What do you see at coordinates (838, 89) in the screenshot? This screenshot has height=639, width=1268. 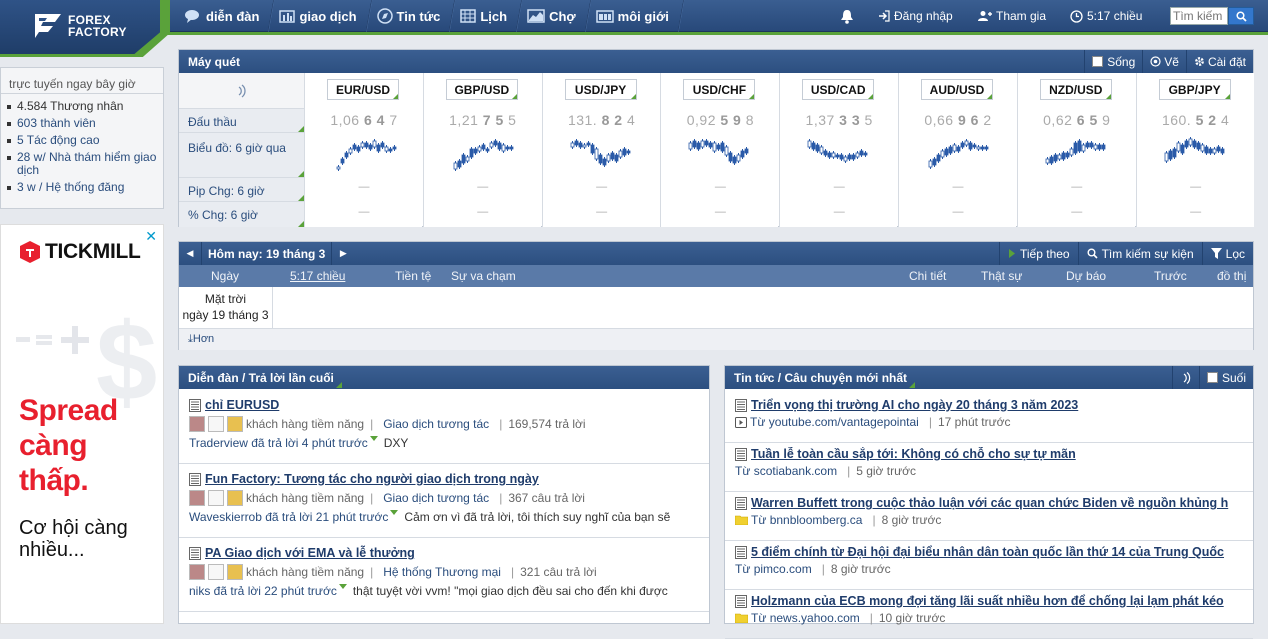 I see `pair-button: USD/CAD` at bounding box center [838, 89].